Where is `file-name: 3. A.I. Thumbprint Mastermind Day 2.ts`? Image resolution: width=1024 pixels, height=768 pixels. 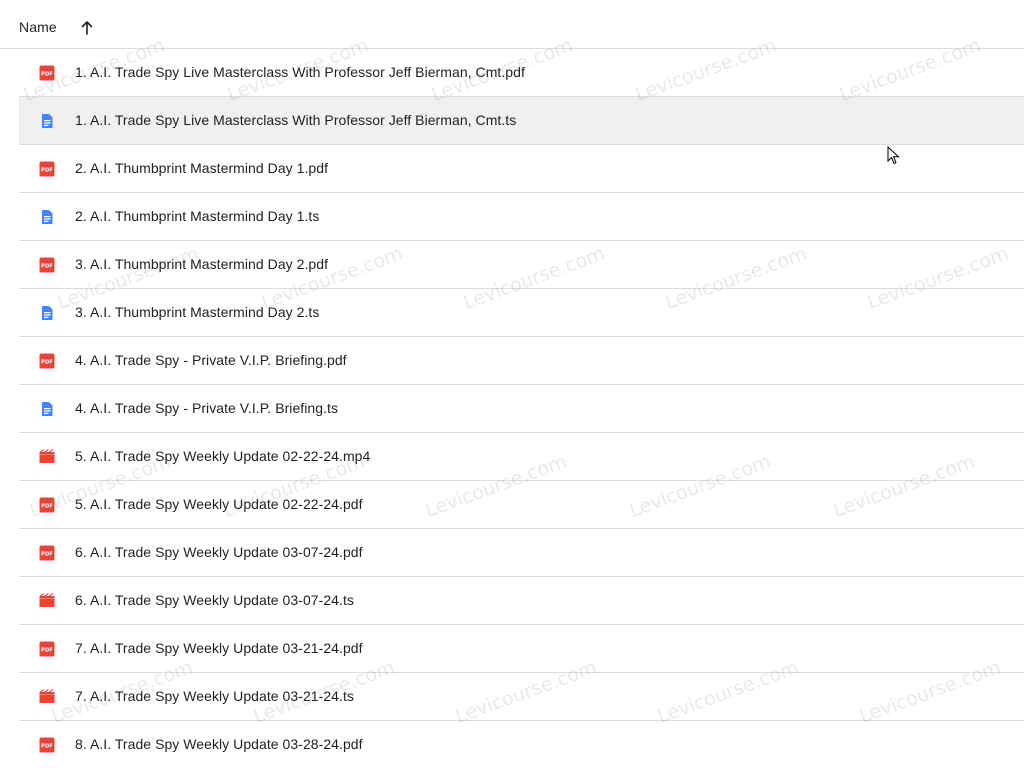 file-name: 3. A.I. Thumbprint Mastermind Day 2.ts is located at coordinates (197, 312).